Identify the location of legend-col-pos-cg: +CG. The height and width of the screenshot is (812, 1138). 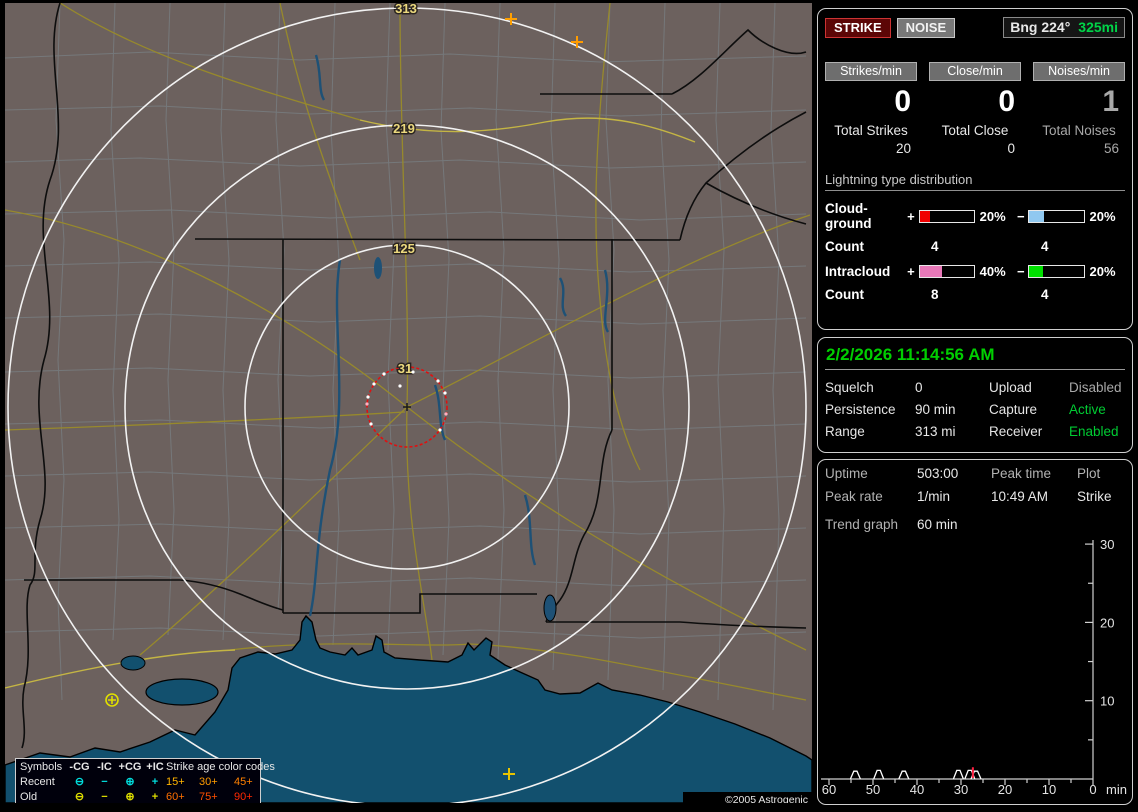
(130, 767).